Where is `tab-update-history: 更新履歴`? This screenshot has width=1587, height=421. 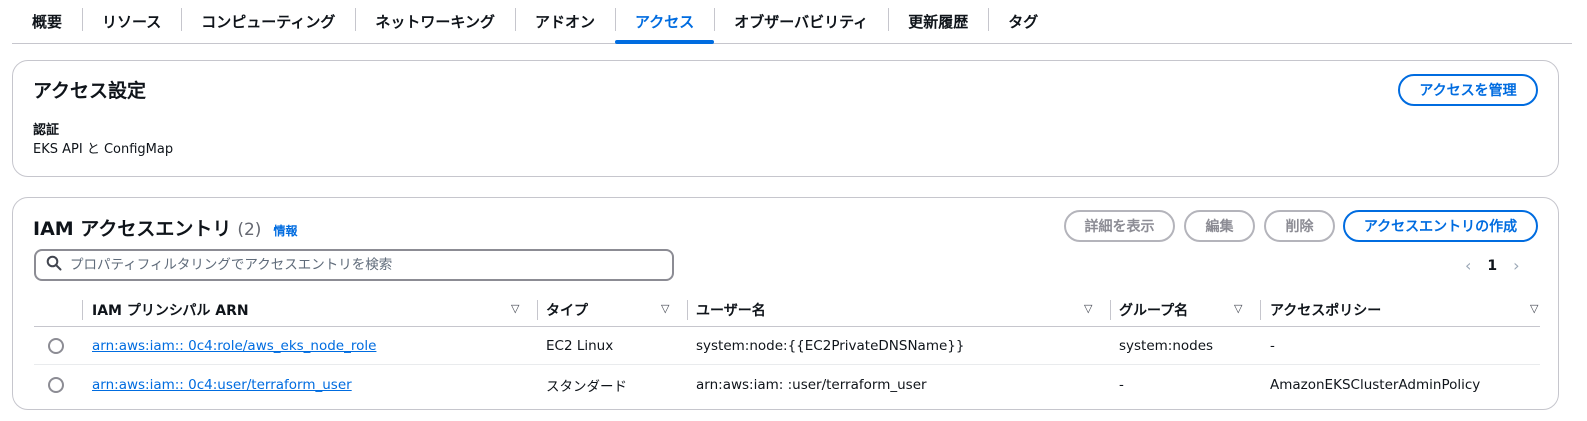 tab-update-history: 更新履歴 is located at coordinates (938, 21).